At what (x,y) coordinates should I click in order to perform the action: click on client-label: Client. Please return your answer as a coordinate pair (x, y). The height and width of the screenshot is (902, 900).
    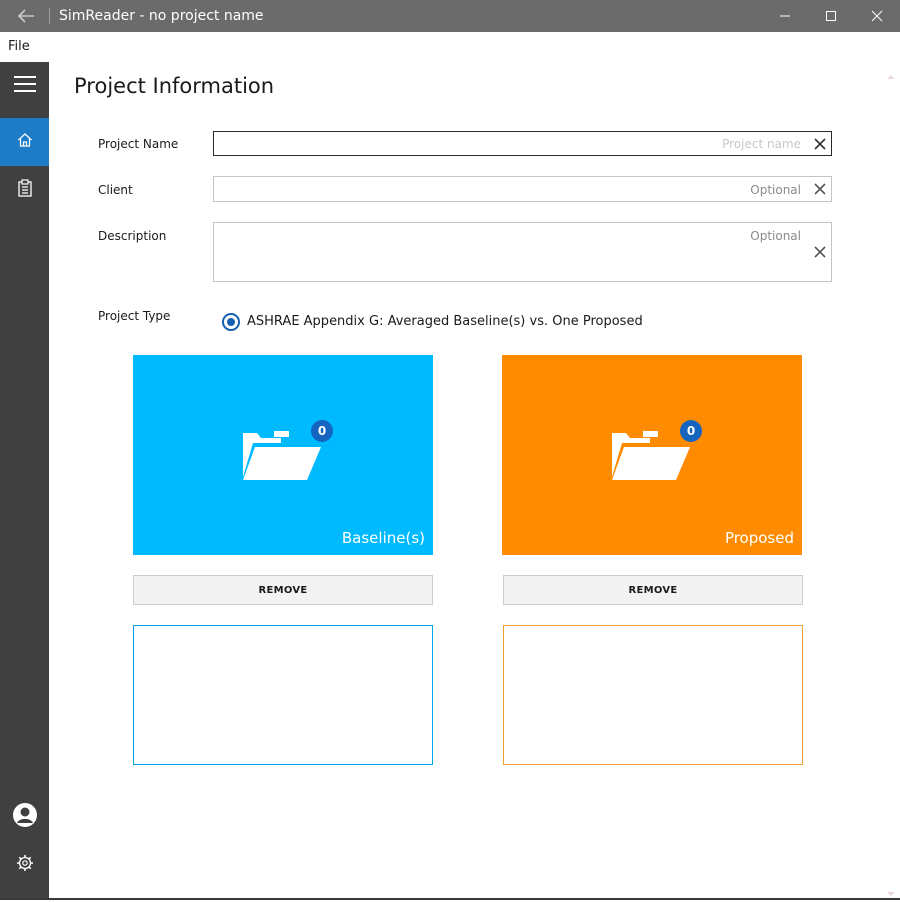
    Looking at the image, I should click on (115, 190).